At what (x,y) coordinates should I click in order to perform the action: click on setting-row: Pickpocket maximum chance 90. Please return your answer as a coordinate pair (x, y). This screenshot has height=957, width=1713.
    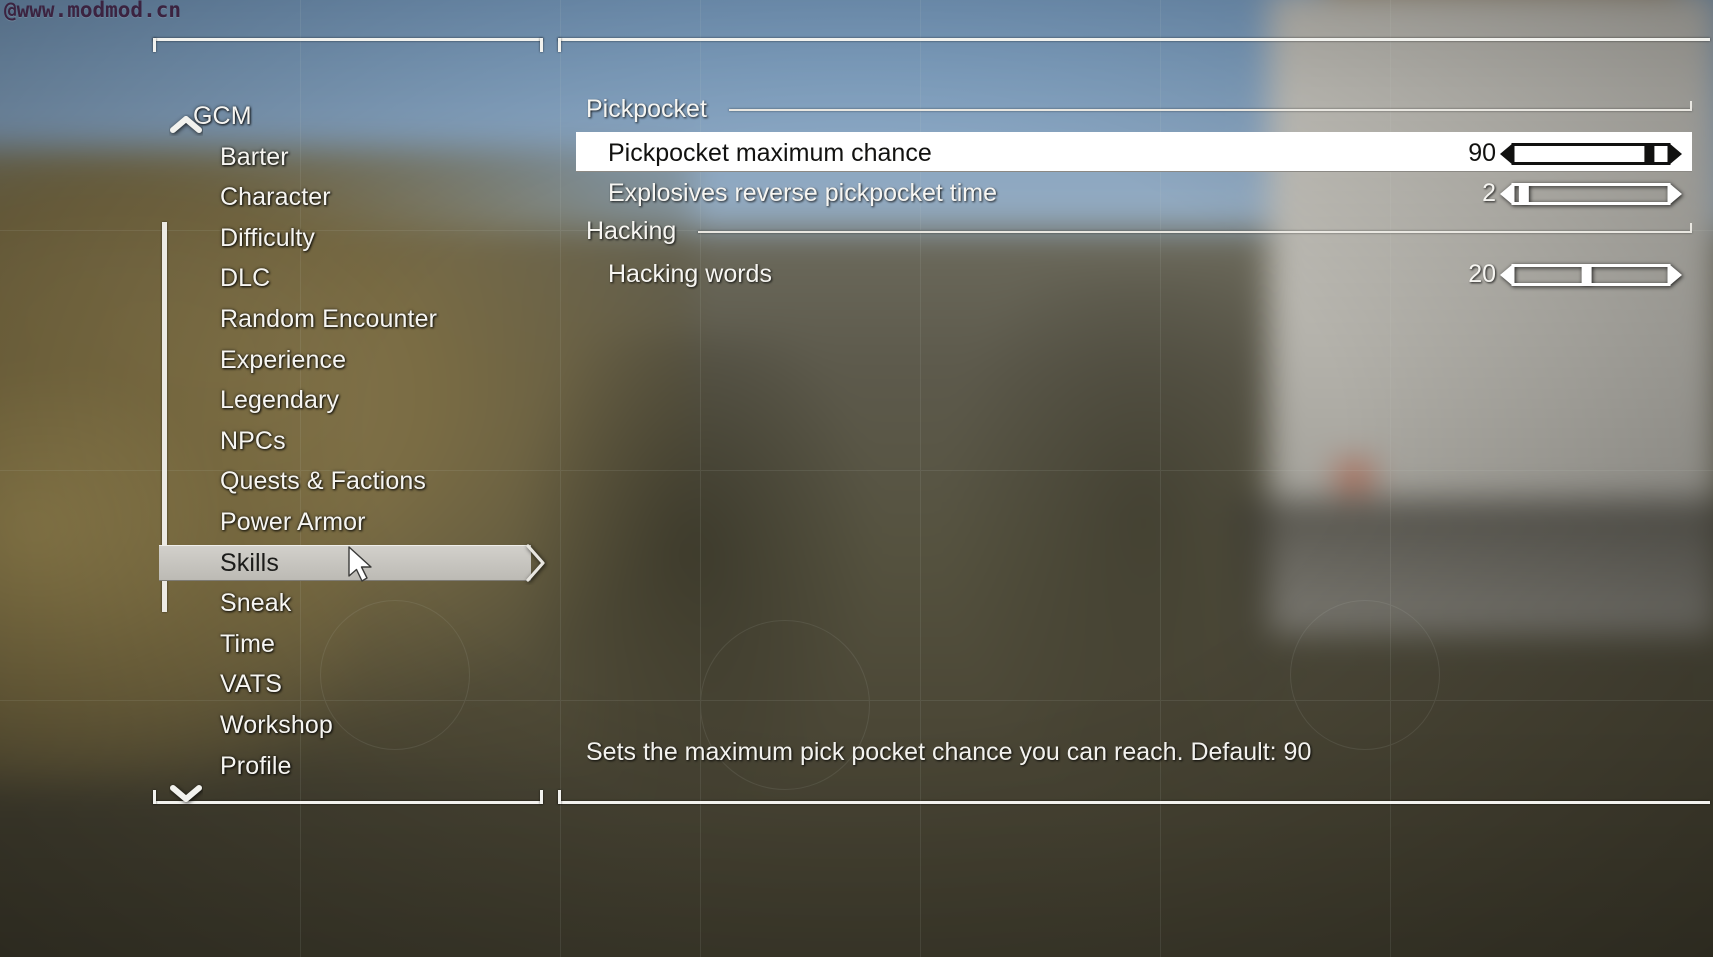
    Looking at the image, I should click on (1134, 152).